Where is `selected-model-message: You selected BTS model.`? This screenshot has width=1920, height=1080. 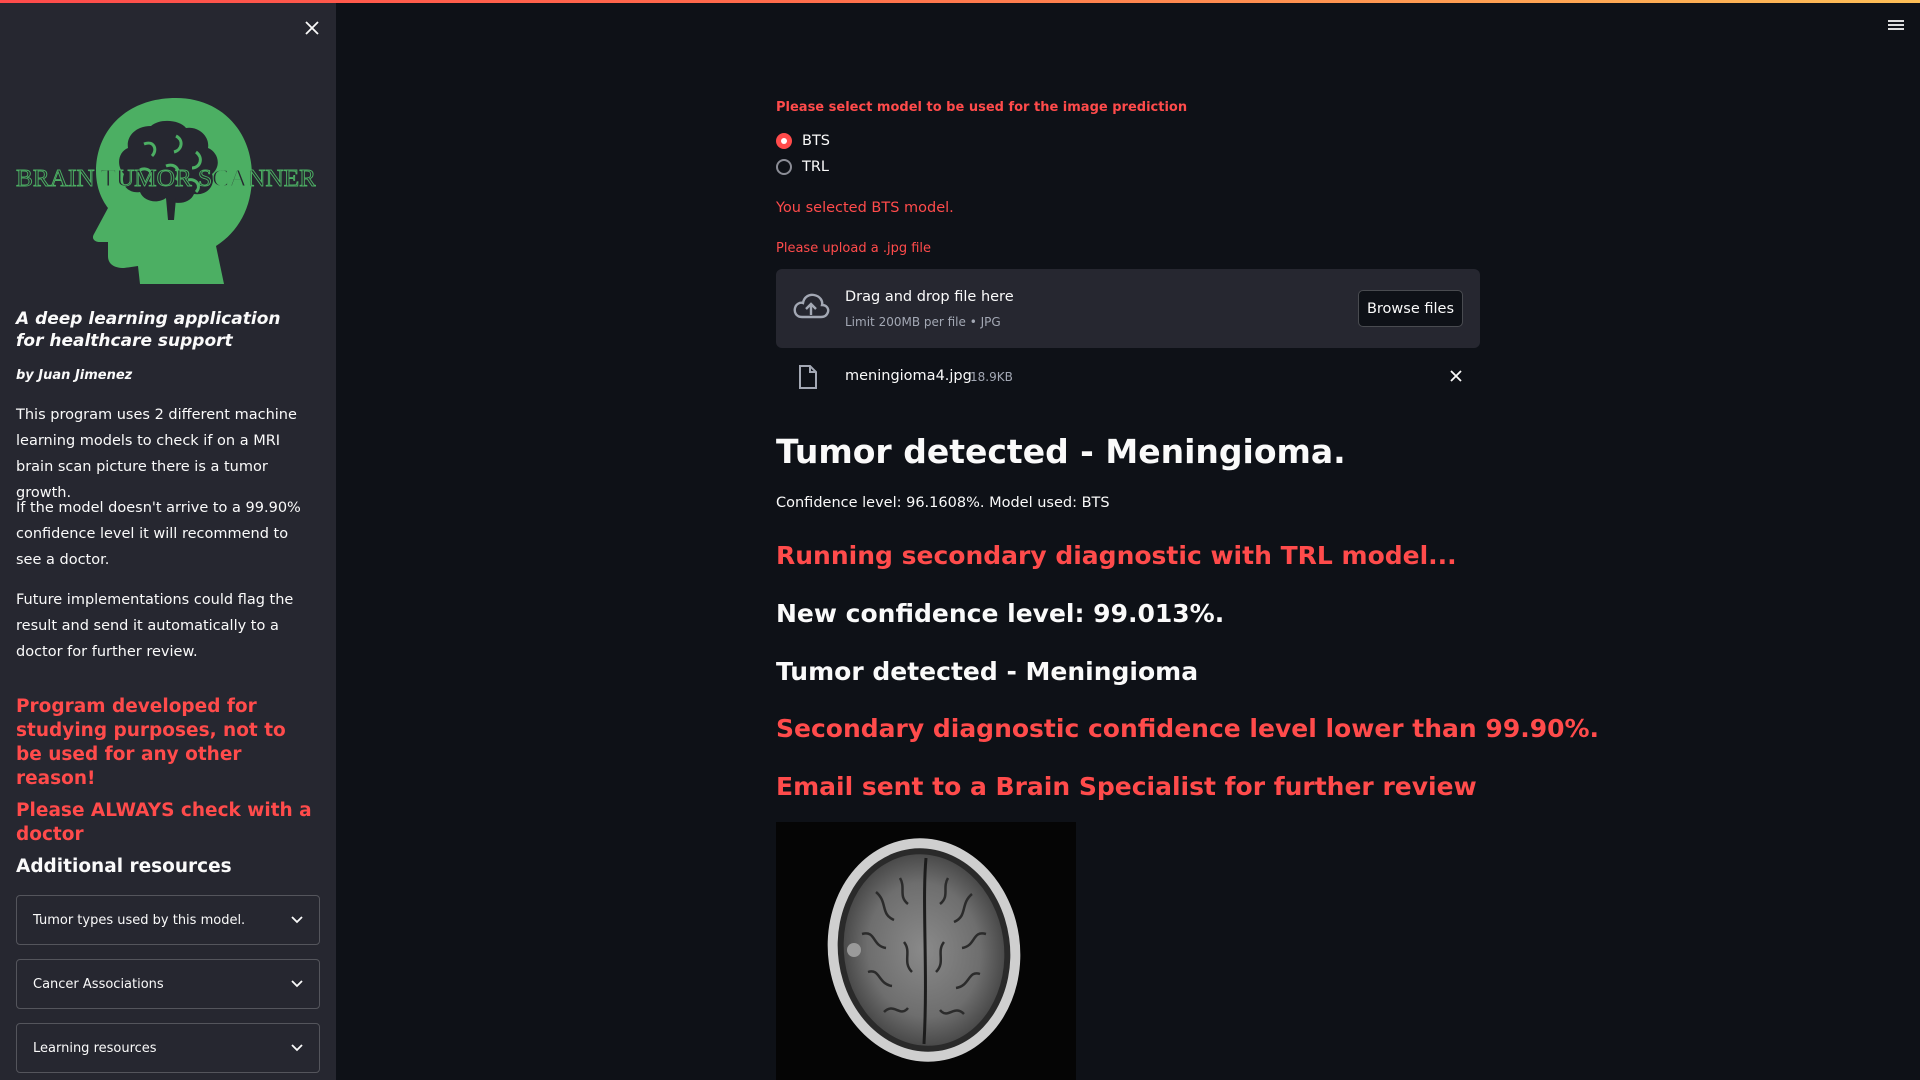
selected-model-message: You selected BTS model. is located at coordinates (865, 208).